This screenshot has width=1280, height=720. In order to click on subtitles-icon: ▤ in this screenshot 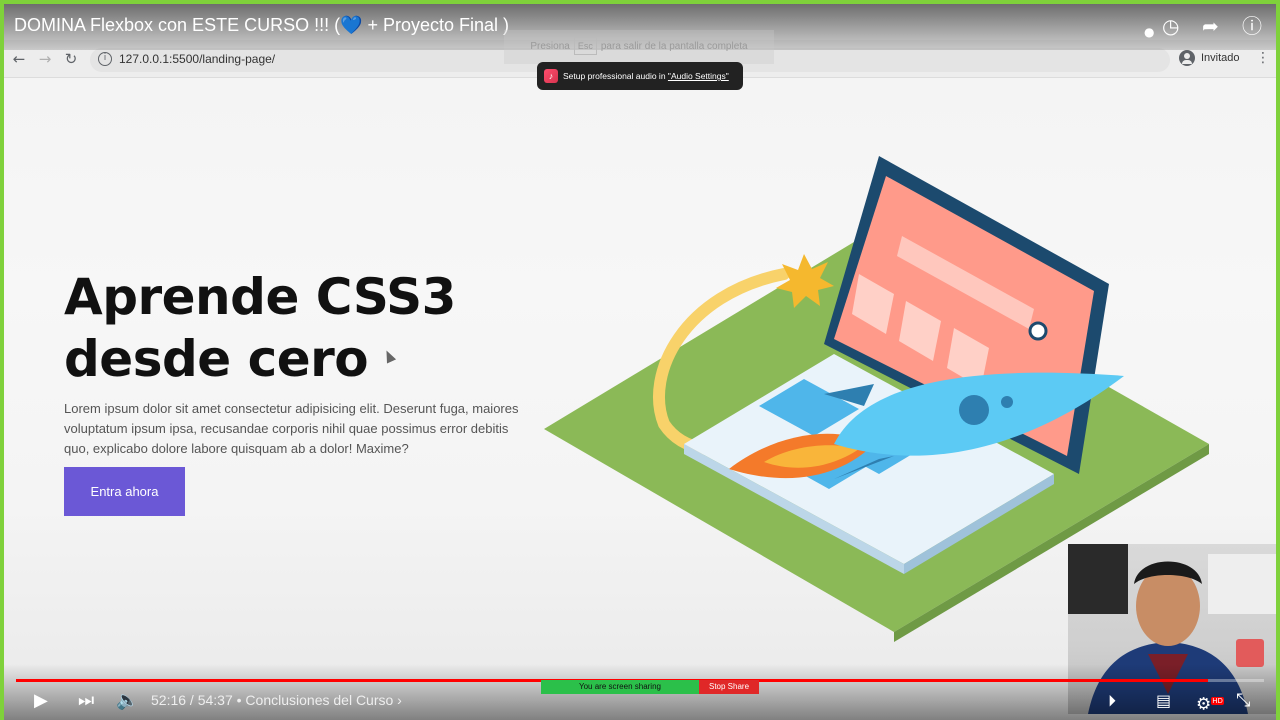, I will do `click(1163, 701)`.